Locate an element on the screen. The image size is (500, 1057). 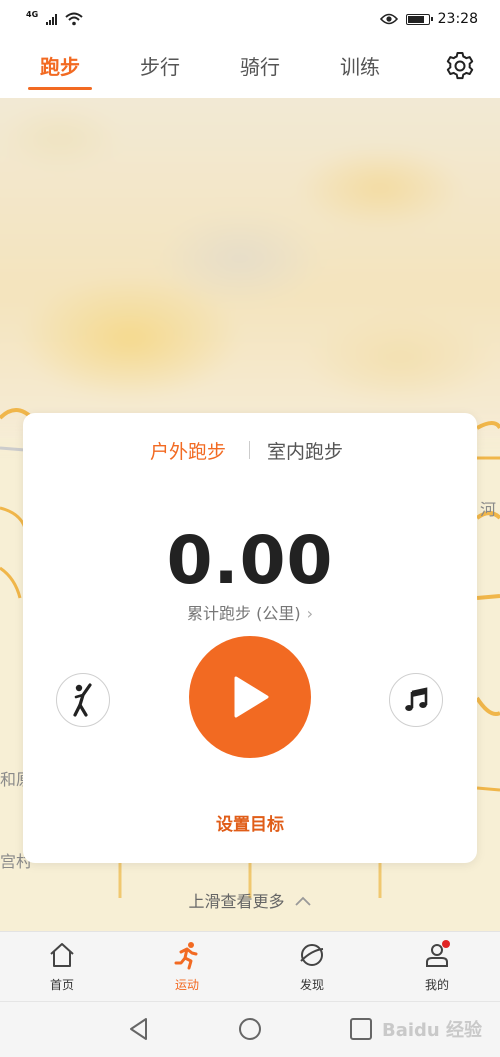
distance-value: 0.00 is located at coordinates (250, 560).